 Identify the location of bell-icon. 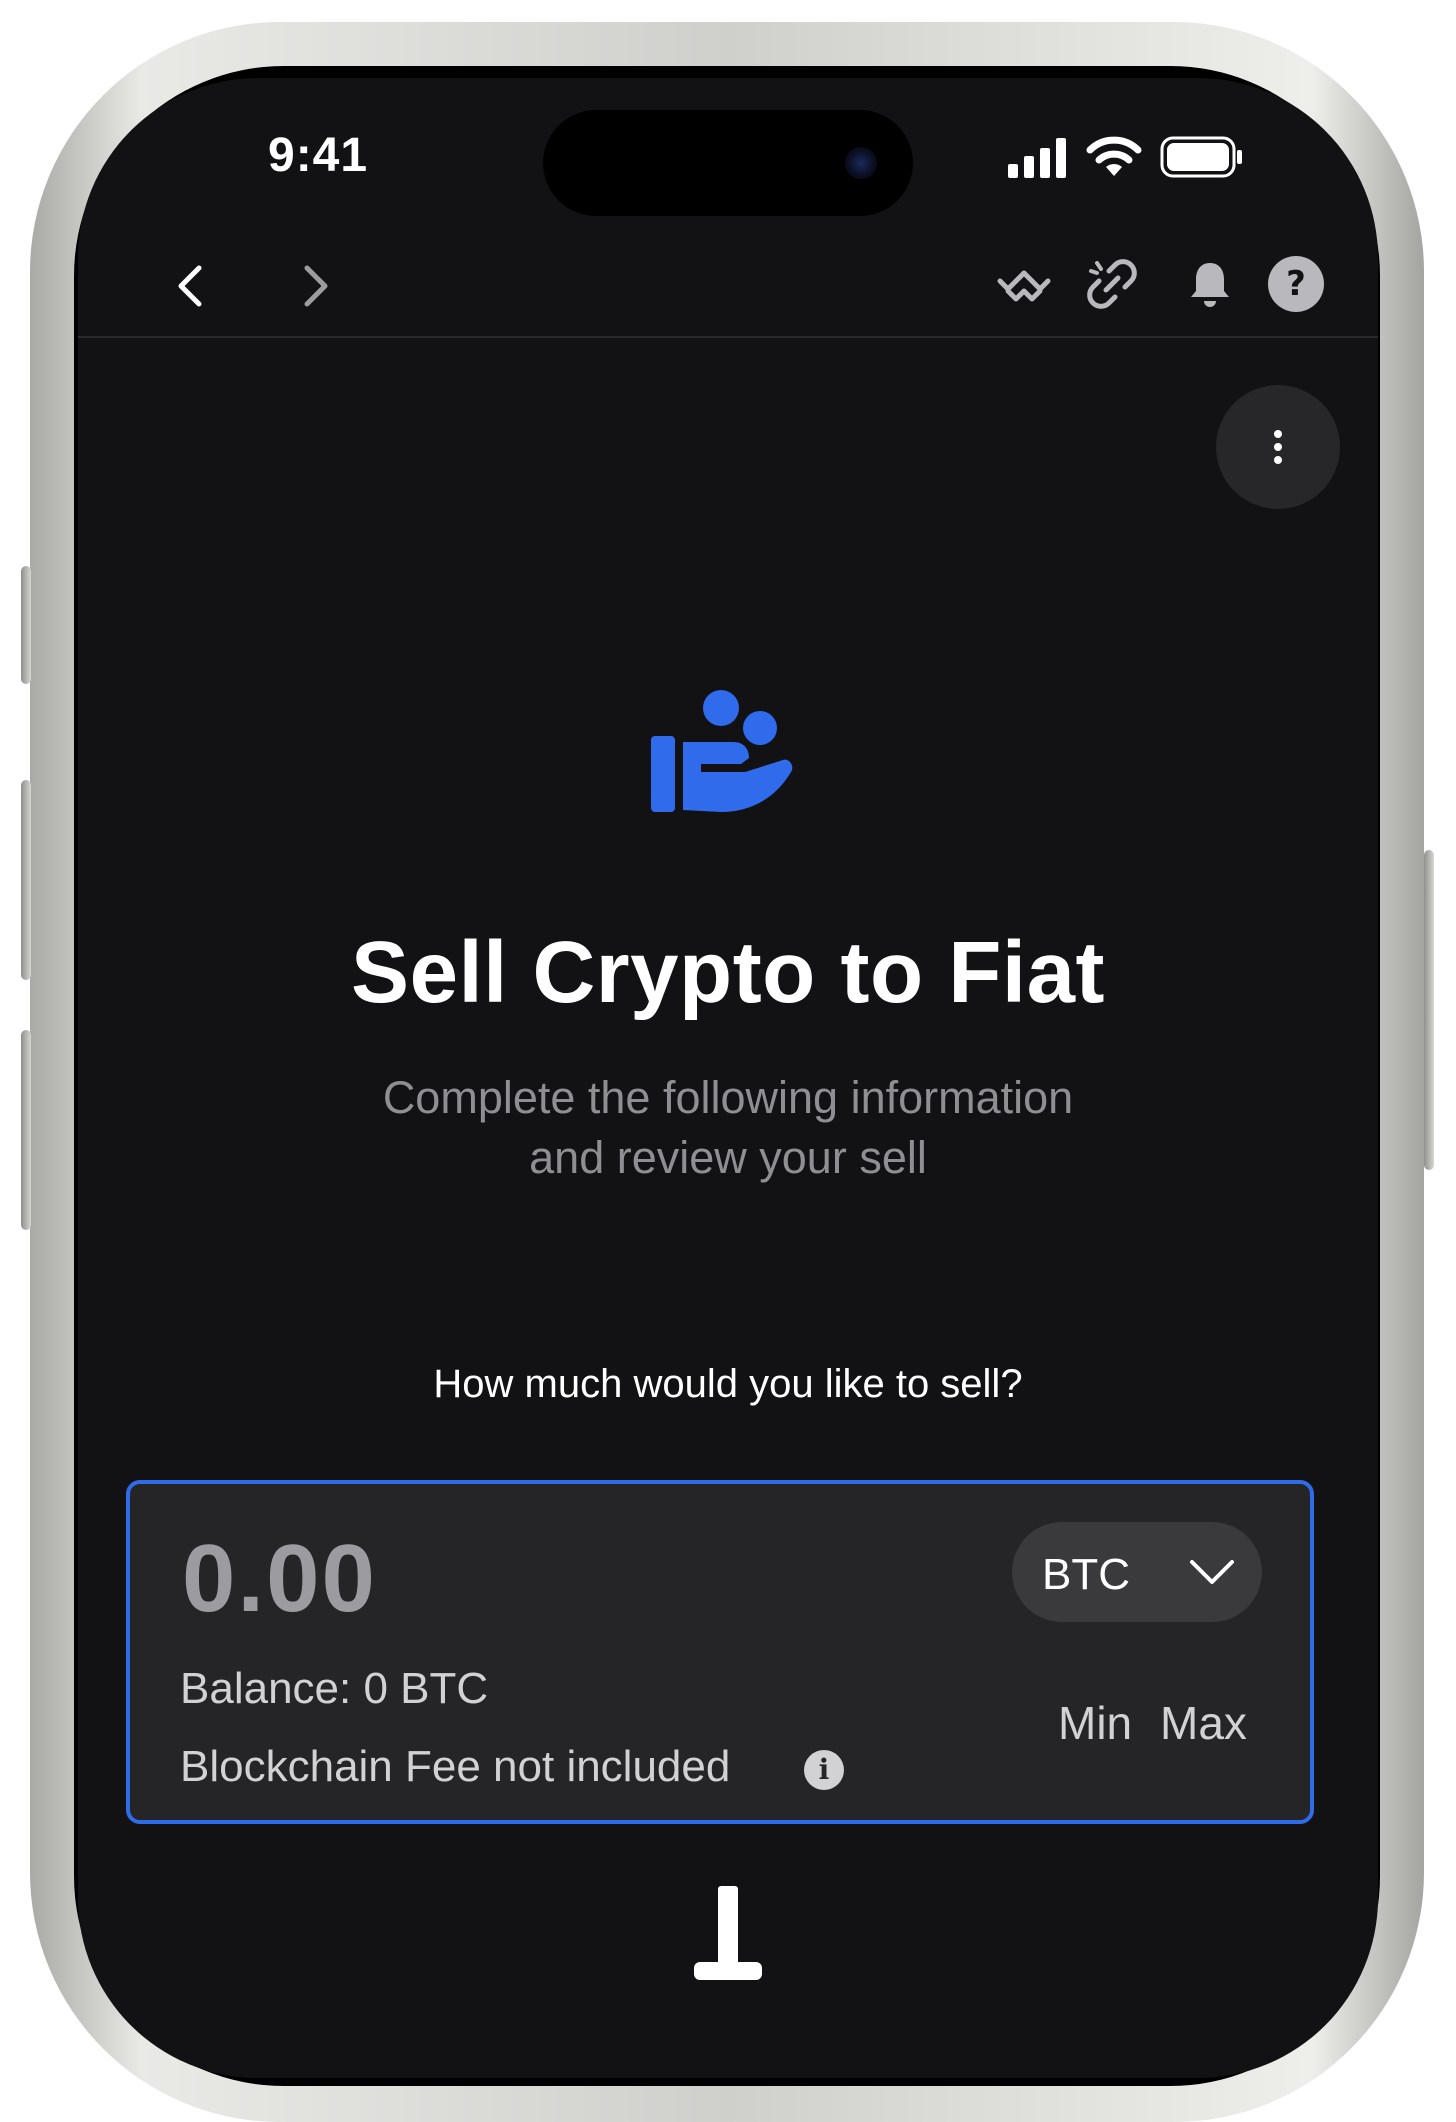
(1210, 284).